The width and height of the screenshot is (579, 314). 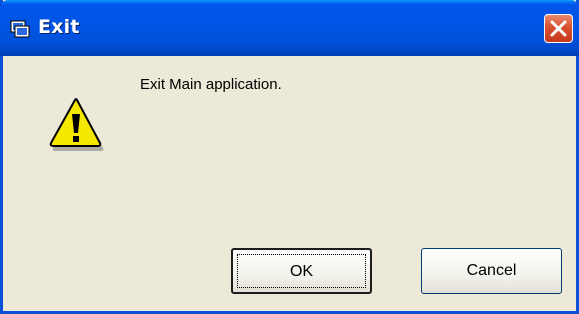 I want to click on ok-button: OK, so click(x=301, y=271).